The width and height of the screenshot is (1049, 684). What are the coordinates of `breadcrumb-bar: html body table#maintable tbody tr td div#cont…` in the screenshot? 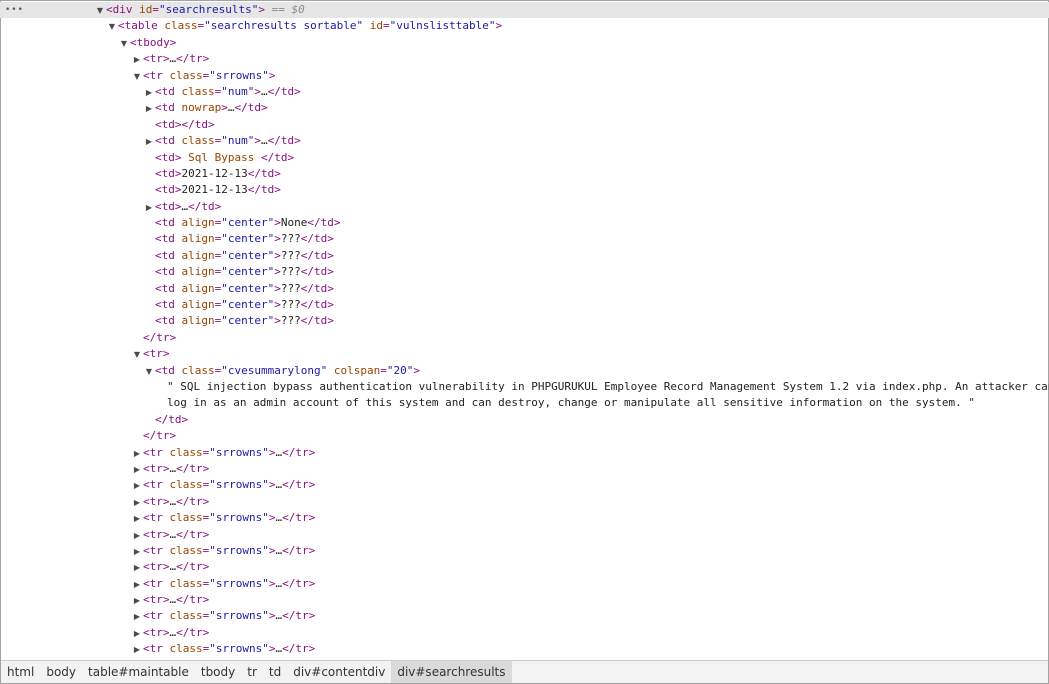 It's located at (524, 671).